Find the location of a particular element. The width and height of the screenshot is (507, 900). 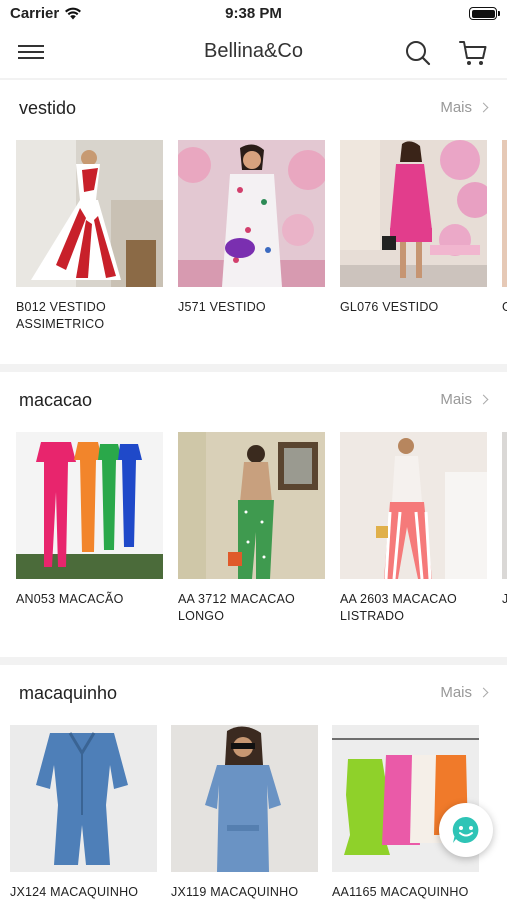

product-name: GL076 VESTIDO is located at coordinates (389, 307).